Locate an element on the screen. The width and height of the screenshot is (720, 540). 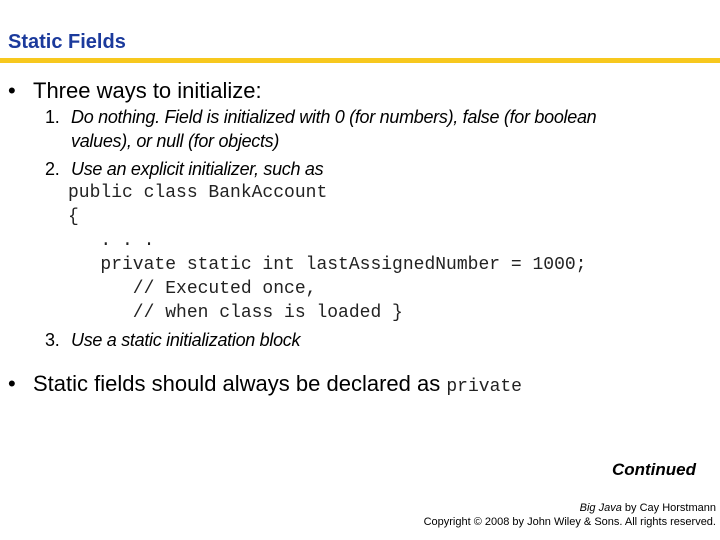
list-number: 3. is located at coordinates (52, 340).